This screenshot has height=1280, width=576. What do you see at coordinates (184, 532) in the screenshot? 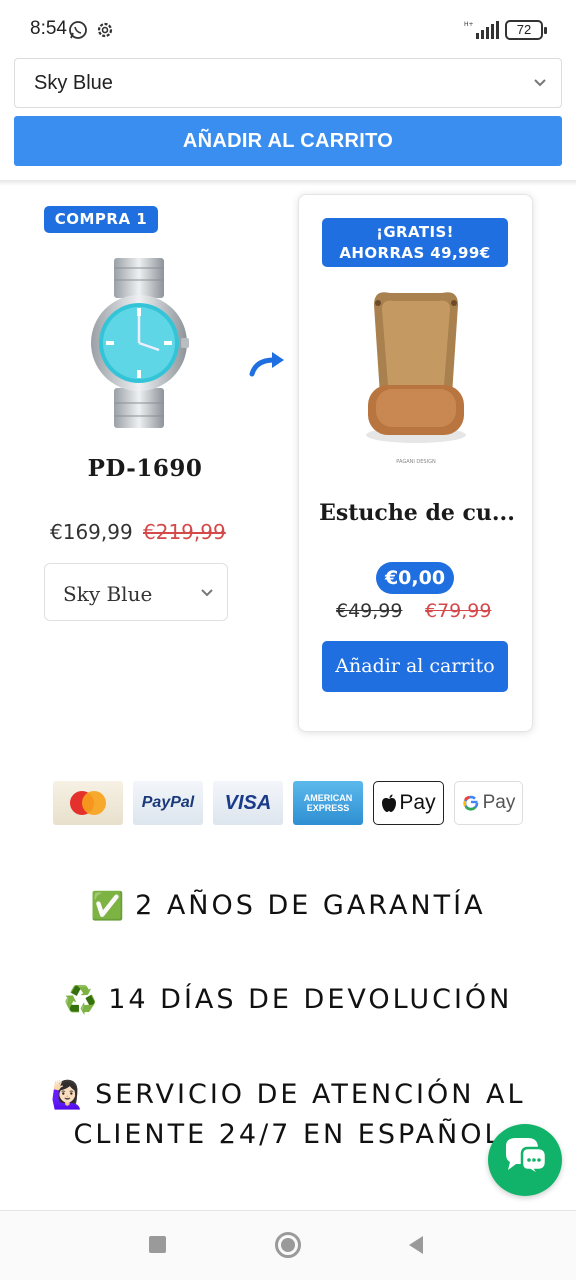
I see `product-compare-price: €219,99` at bounding box center [184, 532].